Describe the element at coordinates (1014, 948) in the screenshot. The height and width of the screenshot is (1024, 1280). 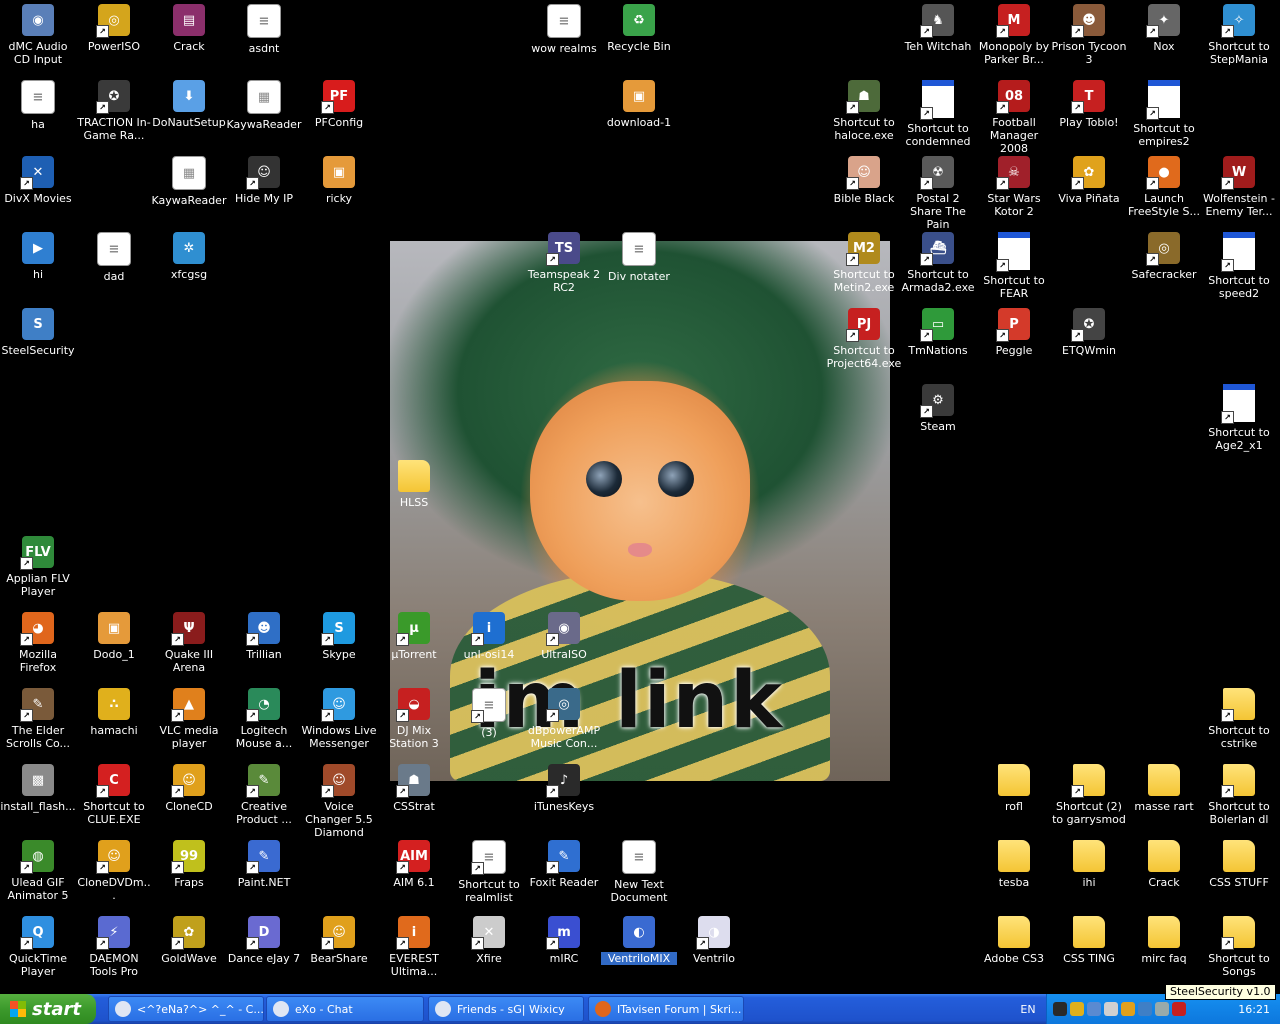
I see `desktop-icon-adobe-cs3: ↗ Adobe CS3` at that location.